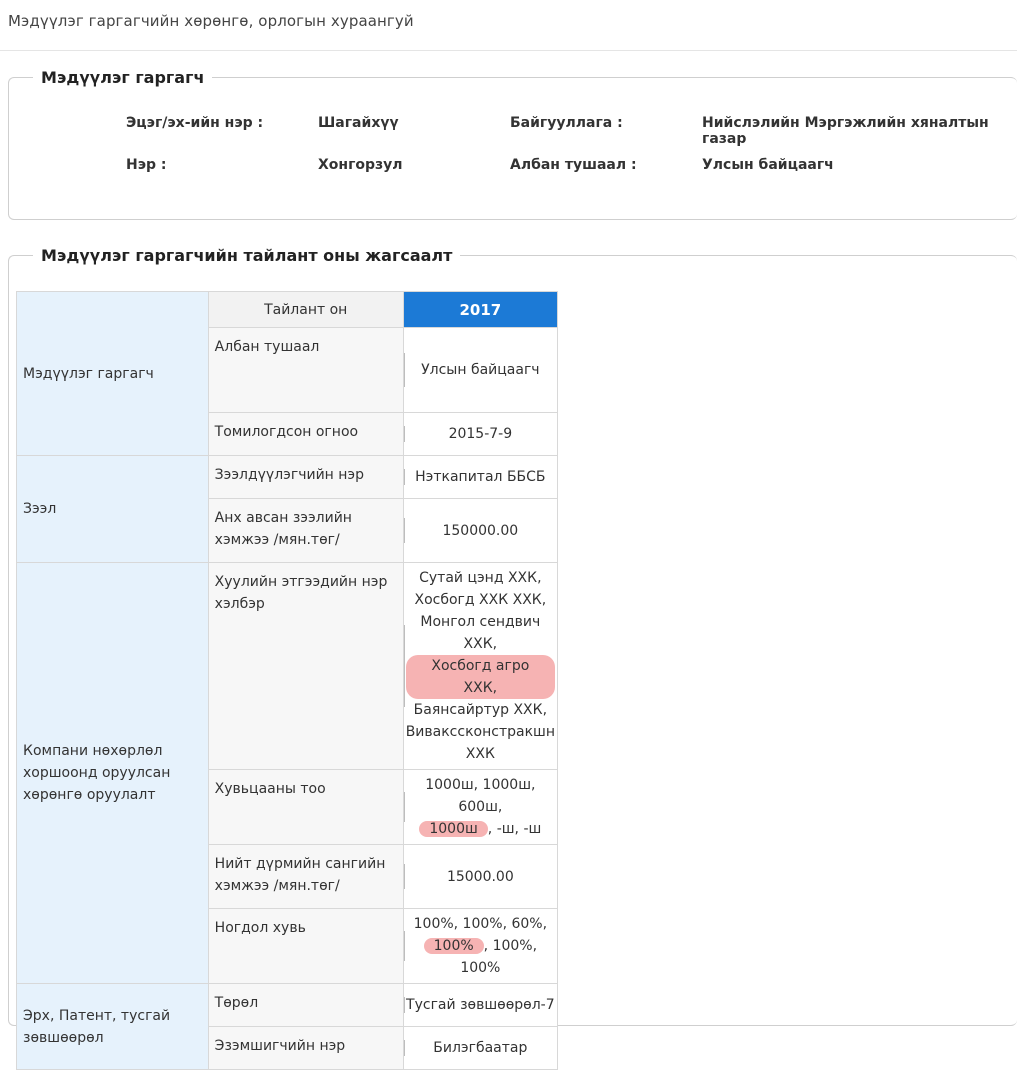  I want to click on year-header: Тайлант он, so click(305, 309).